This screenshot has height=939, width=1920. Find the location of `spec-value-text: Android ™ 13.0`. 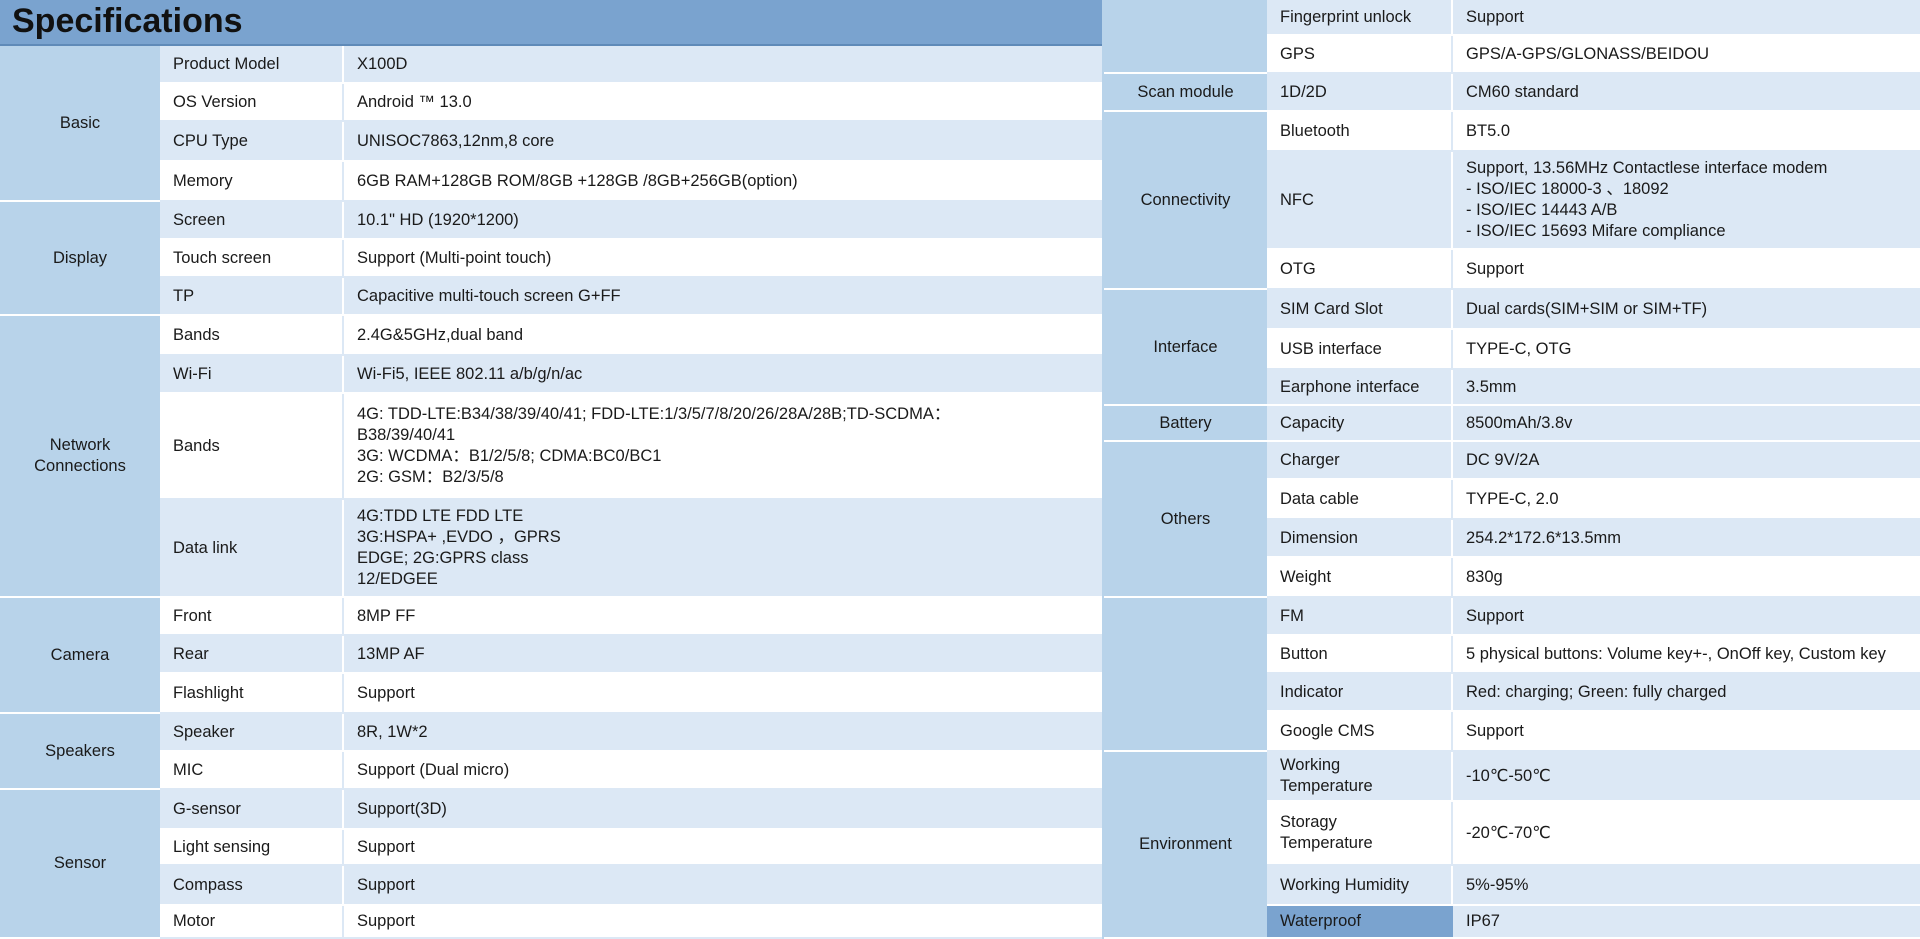

spec-value-text: Android ™ 13.0 is located at coordinates (414, 101).